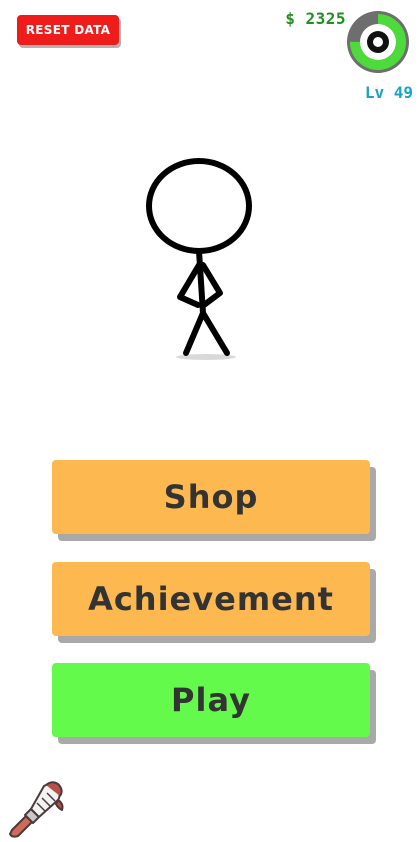 The image size is (419, 842). I want to click on achievement-button: Achievement, so click(211, 599).